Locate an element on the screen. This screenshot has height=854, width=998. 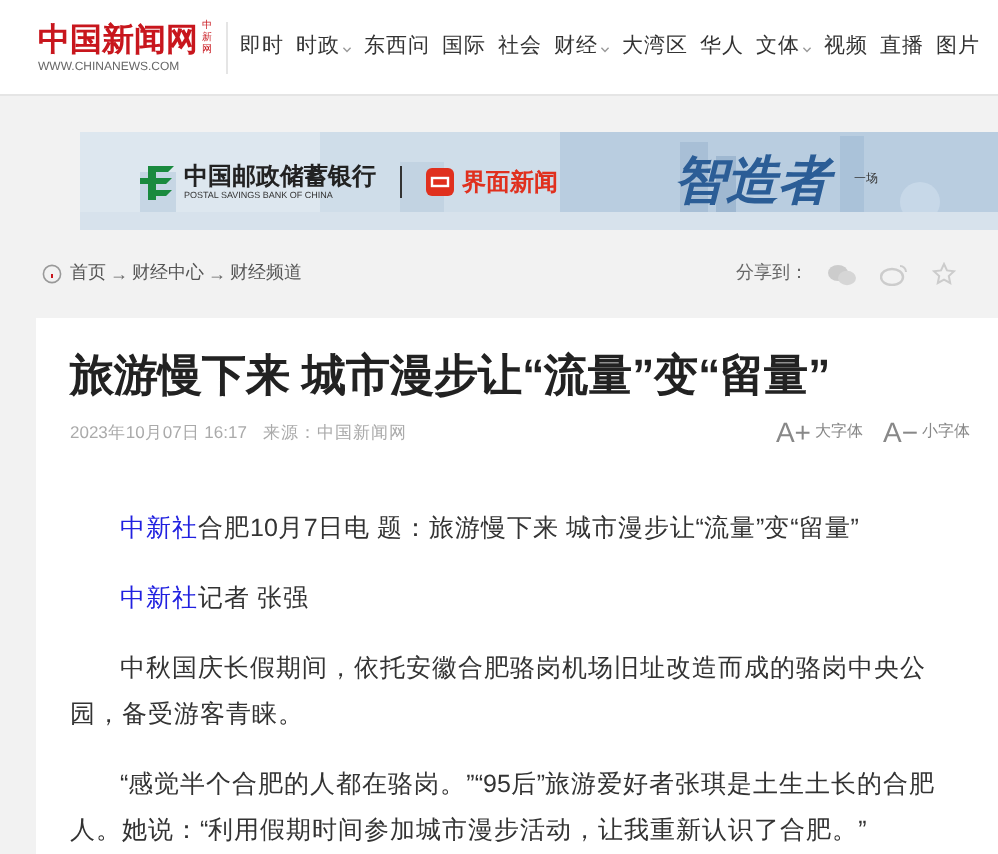
nav-link: 国际 is located at coordinates (464, 47).